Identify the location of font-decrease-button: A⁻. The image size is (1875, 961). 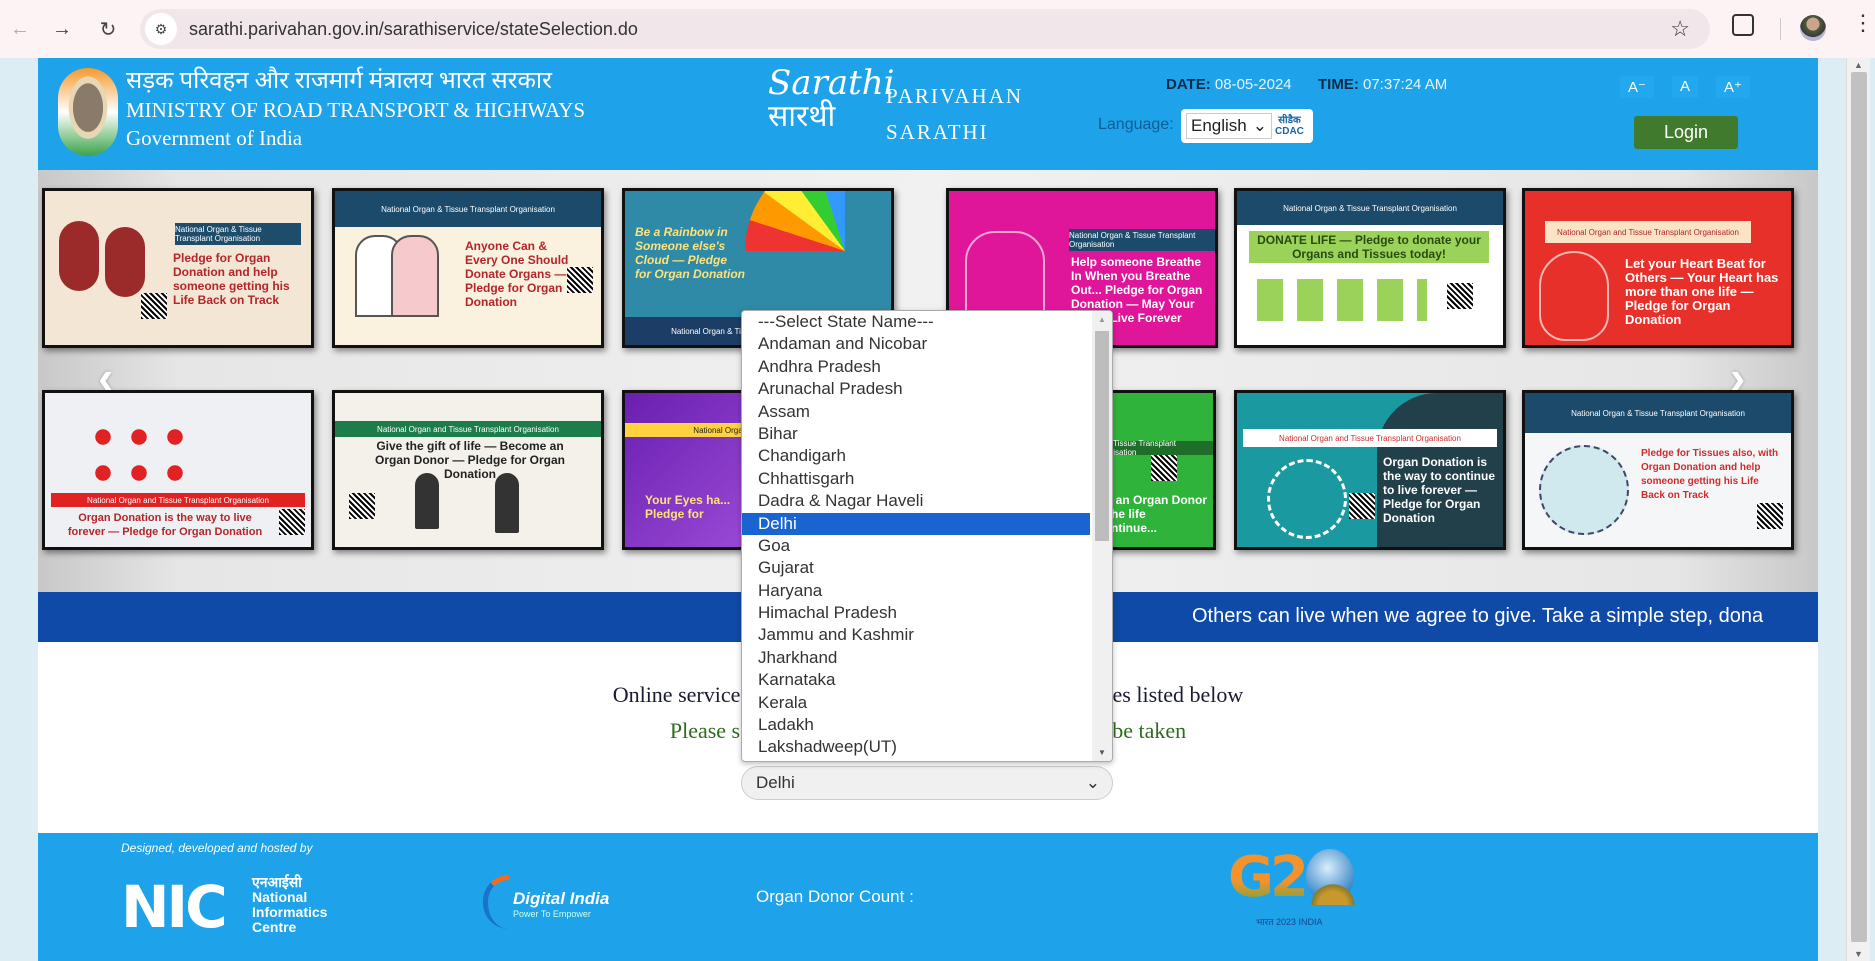
(1637, 87).